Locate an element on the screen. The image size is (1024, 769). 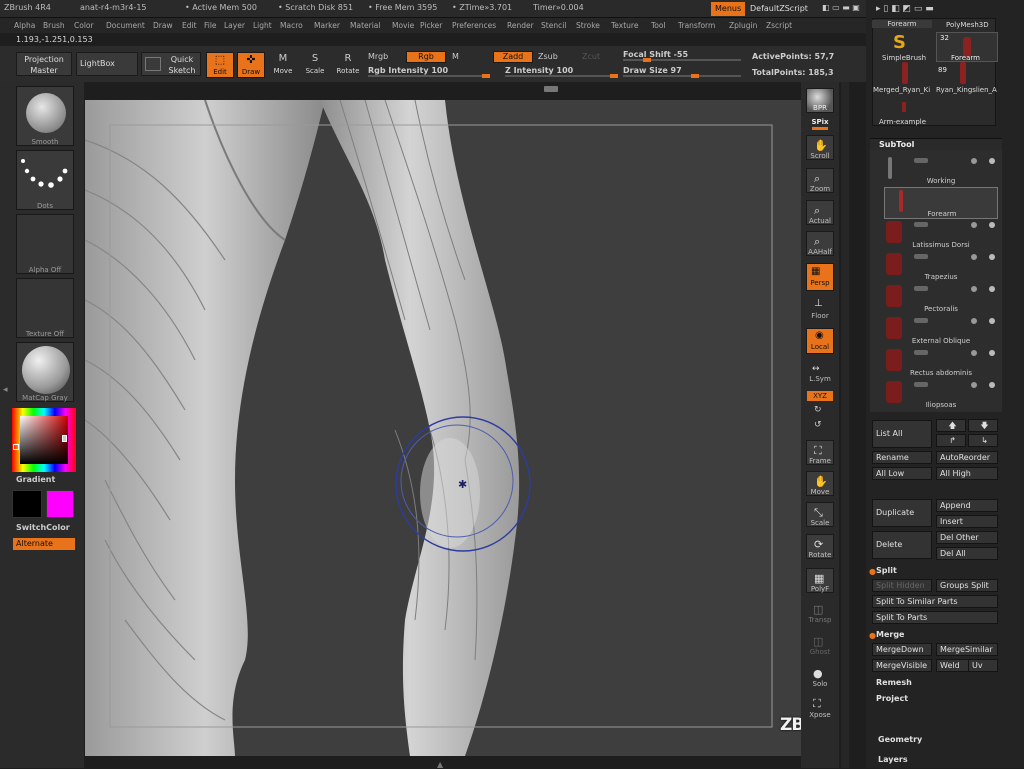
material-thumbnail is located at coordinates (45, 372).